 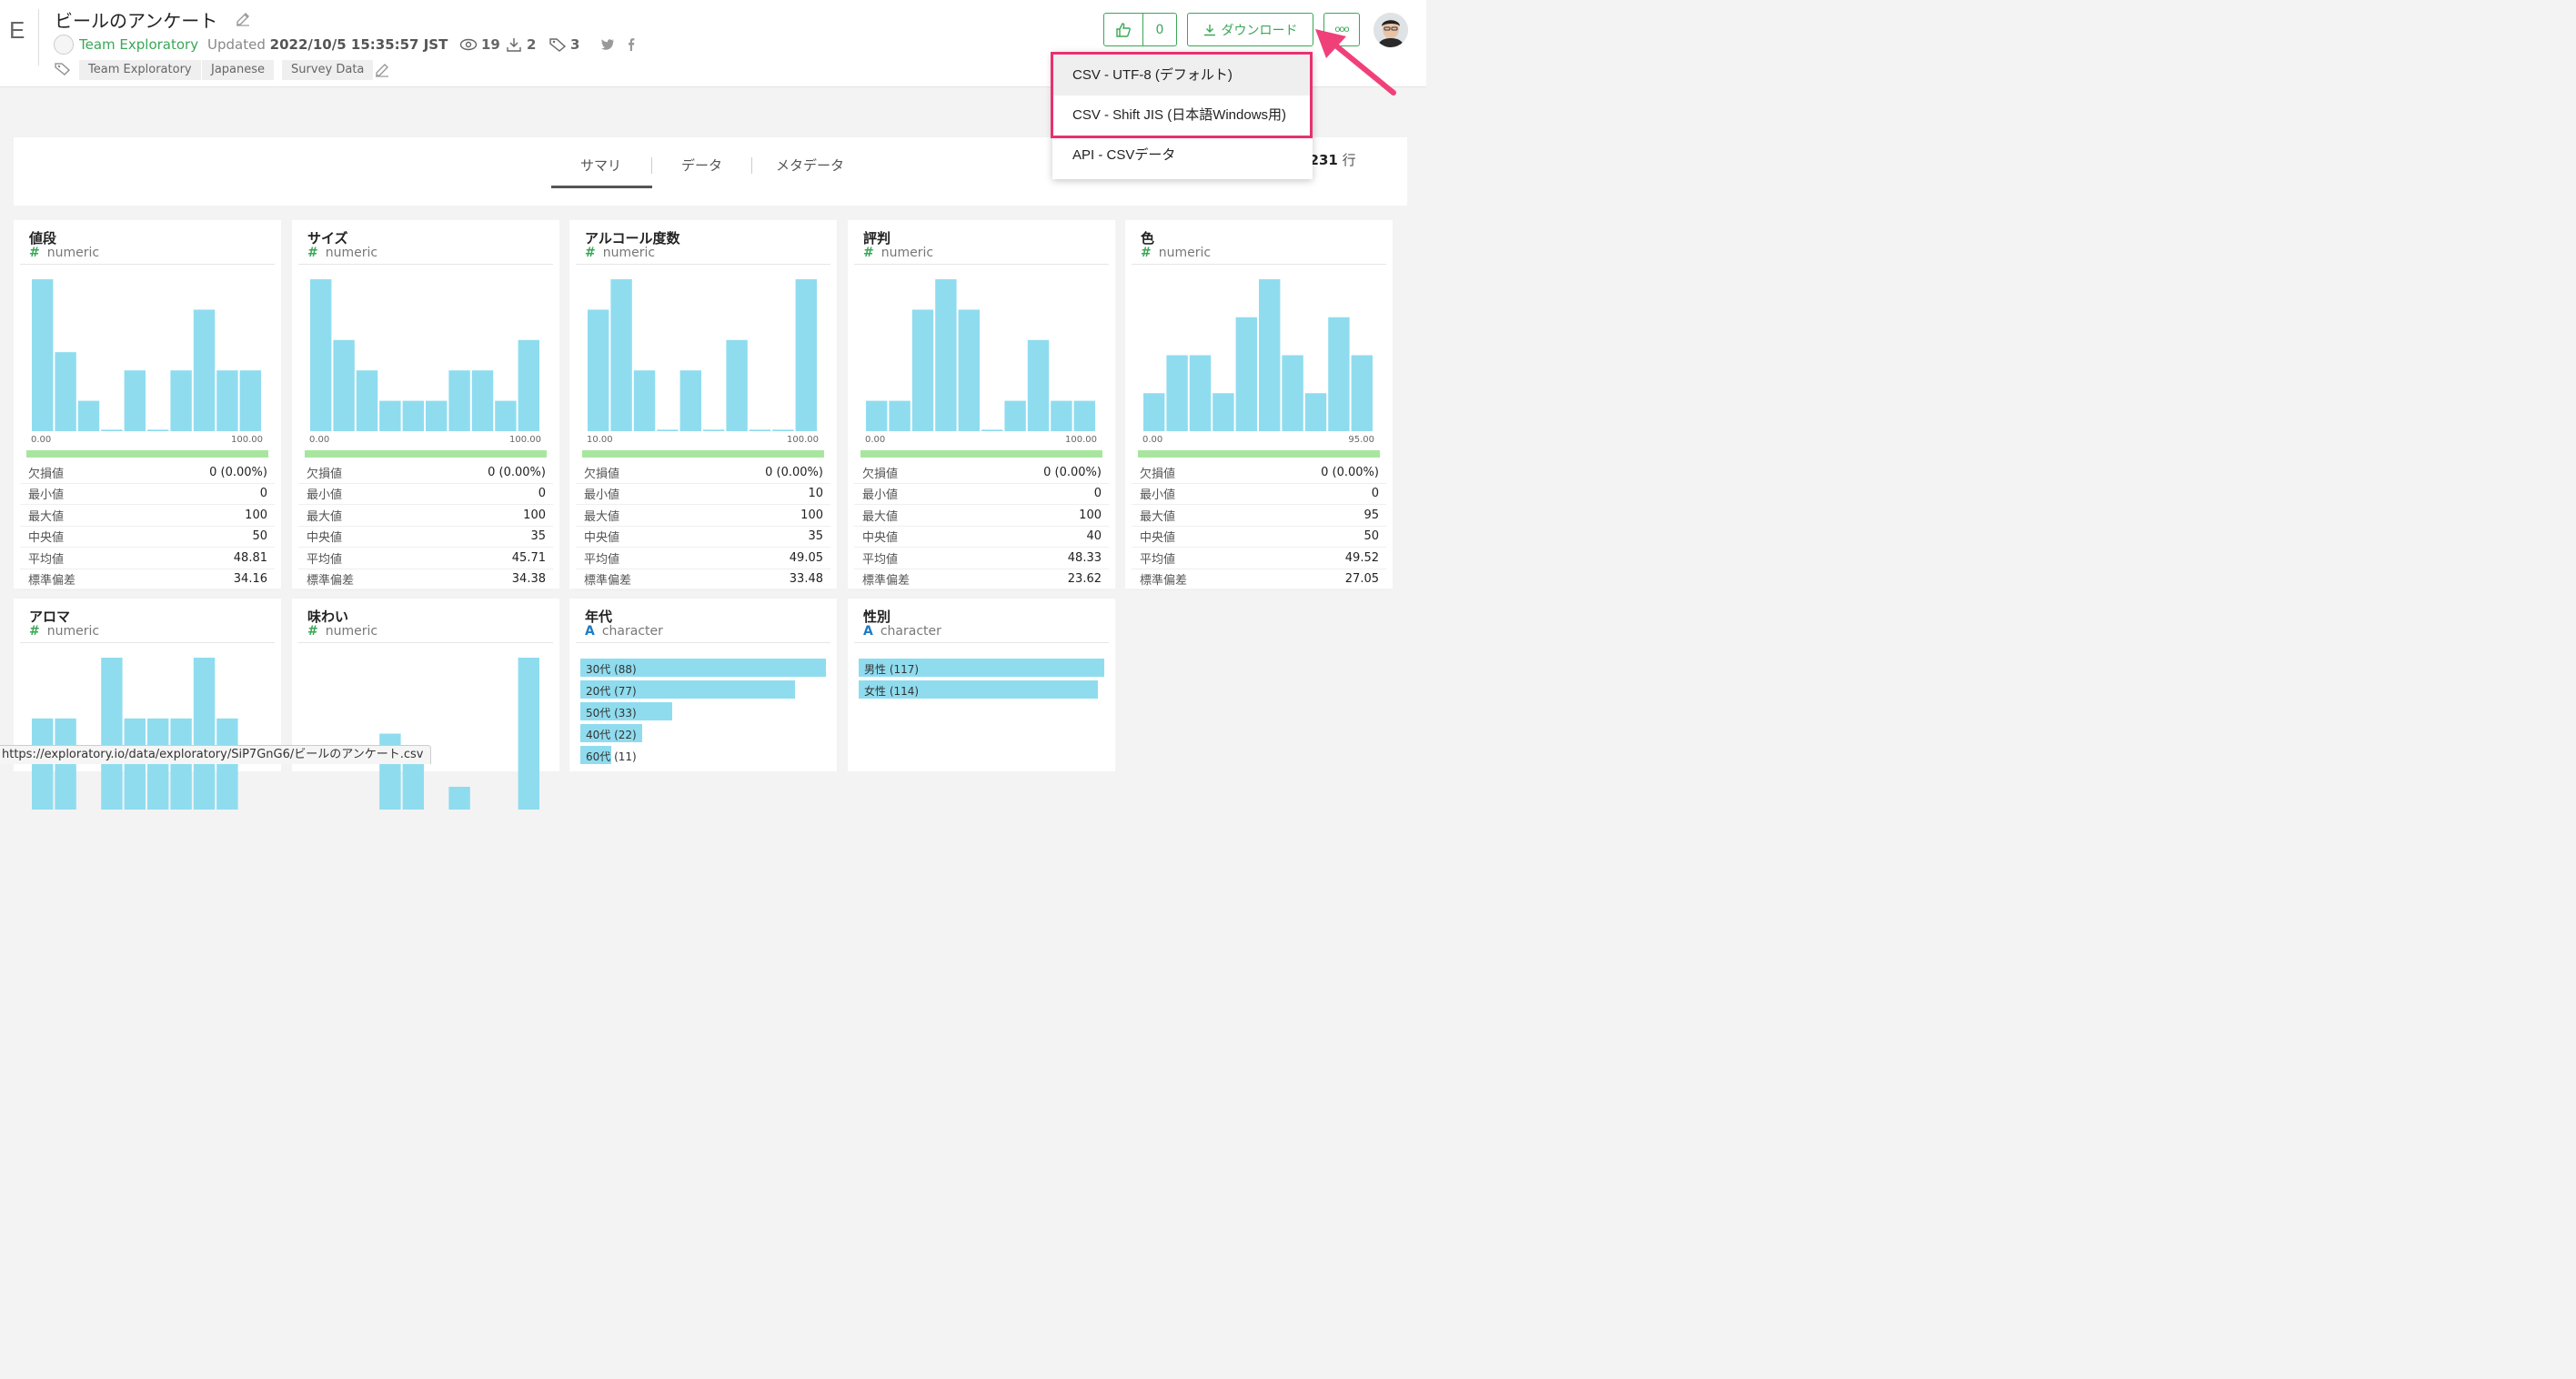 I want to click on tag-japanese: Japanese, so click(x=238, y=70).